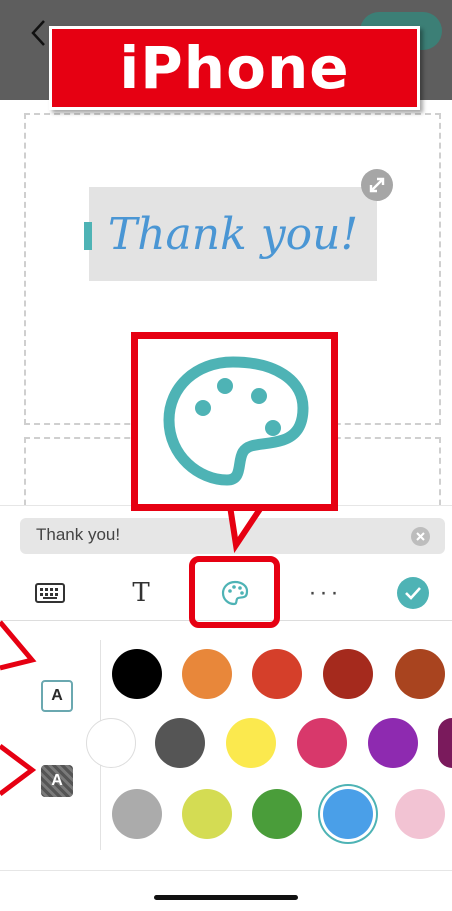 This screenshot has width=452, height=911. Describe the element at coordinates (322, 743) in the screenshot. I see `swatch-pink` at that location.